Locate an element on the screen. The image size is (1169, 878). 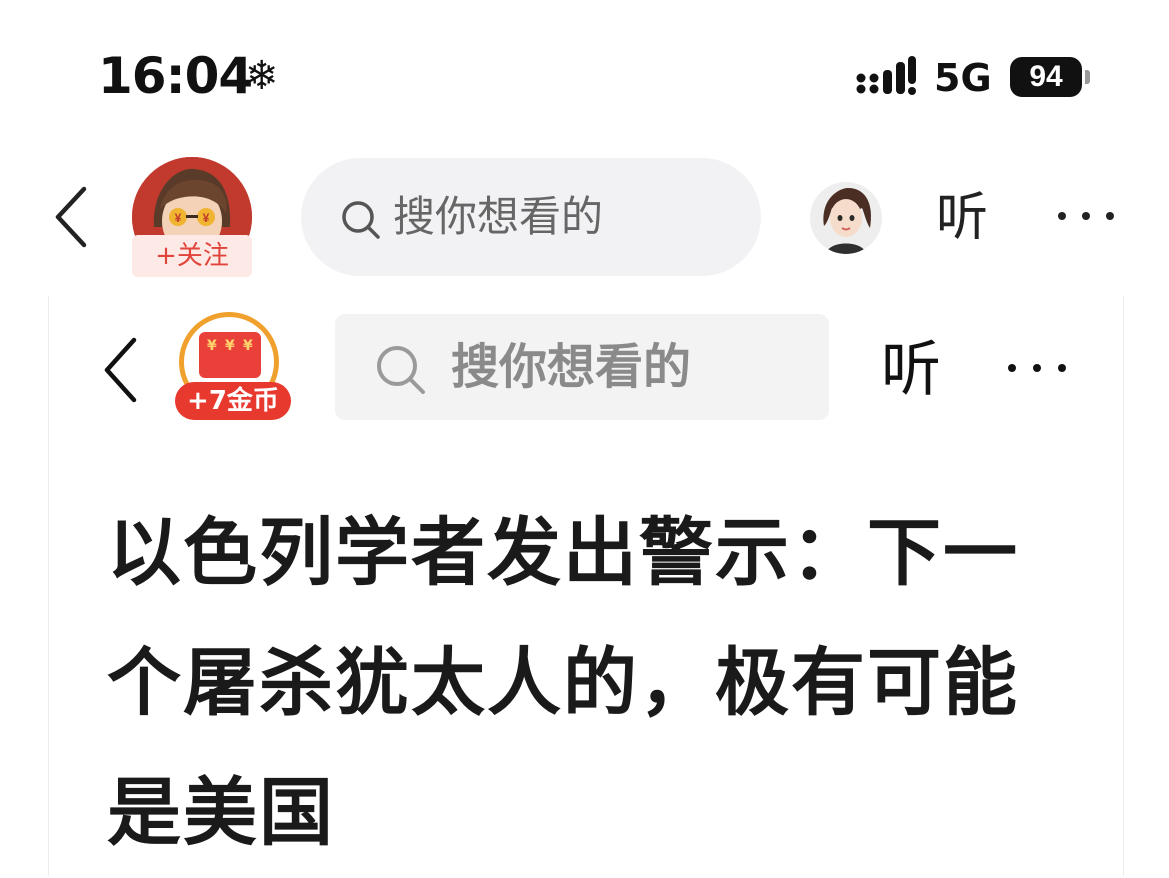
embedded-search-icon is located at coordinates (401, 370).